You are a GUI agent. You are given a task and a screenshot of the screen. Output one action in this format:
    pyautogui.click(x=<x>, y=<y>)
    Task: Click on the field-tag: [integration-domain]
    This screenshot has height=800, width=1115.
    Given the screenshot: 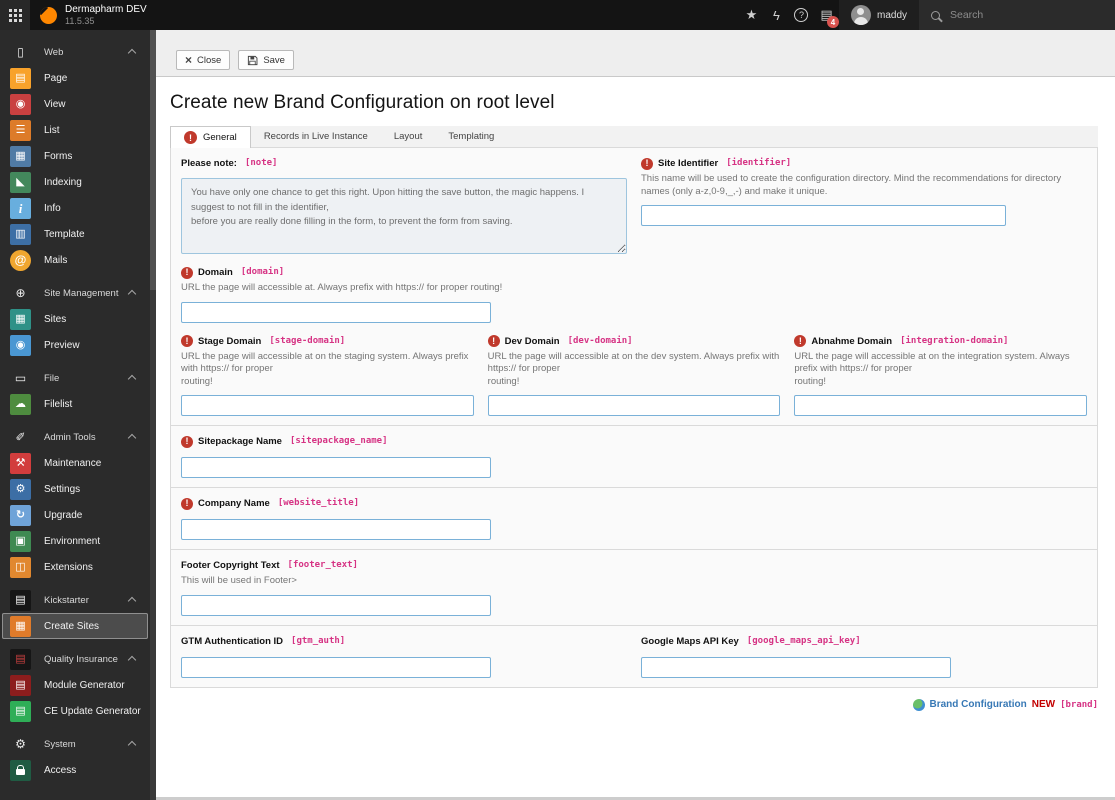 What is the action you would take?
    pyautogui.click(x=954, y=340)
    